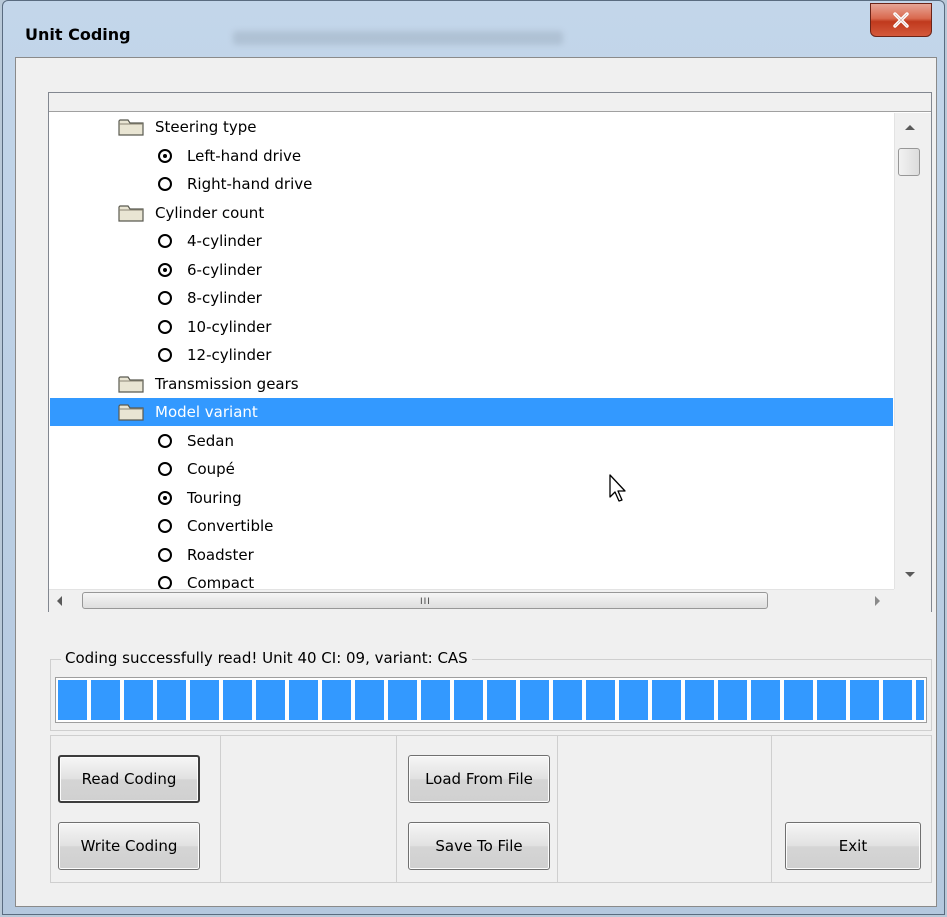 This screenshot has width=947, height=917. I want to click on tree-item-label: Convertible, so click(230, 526).